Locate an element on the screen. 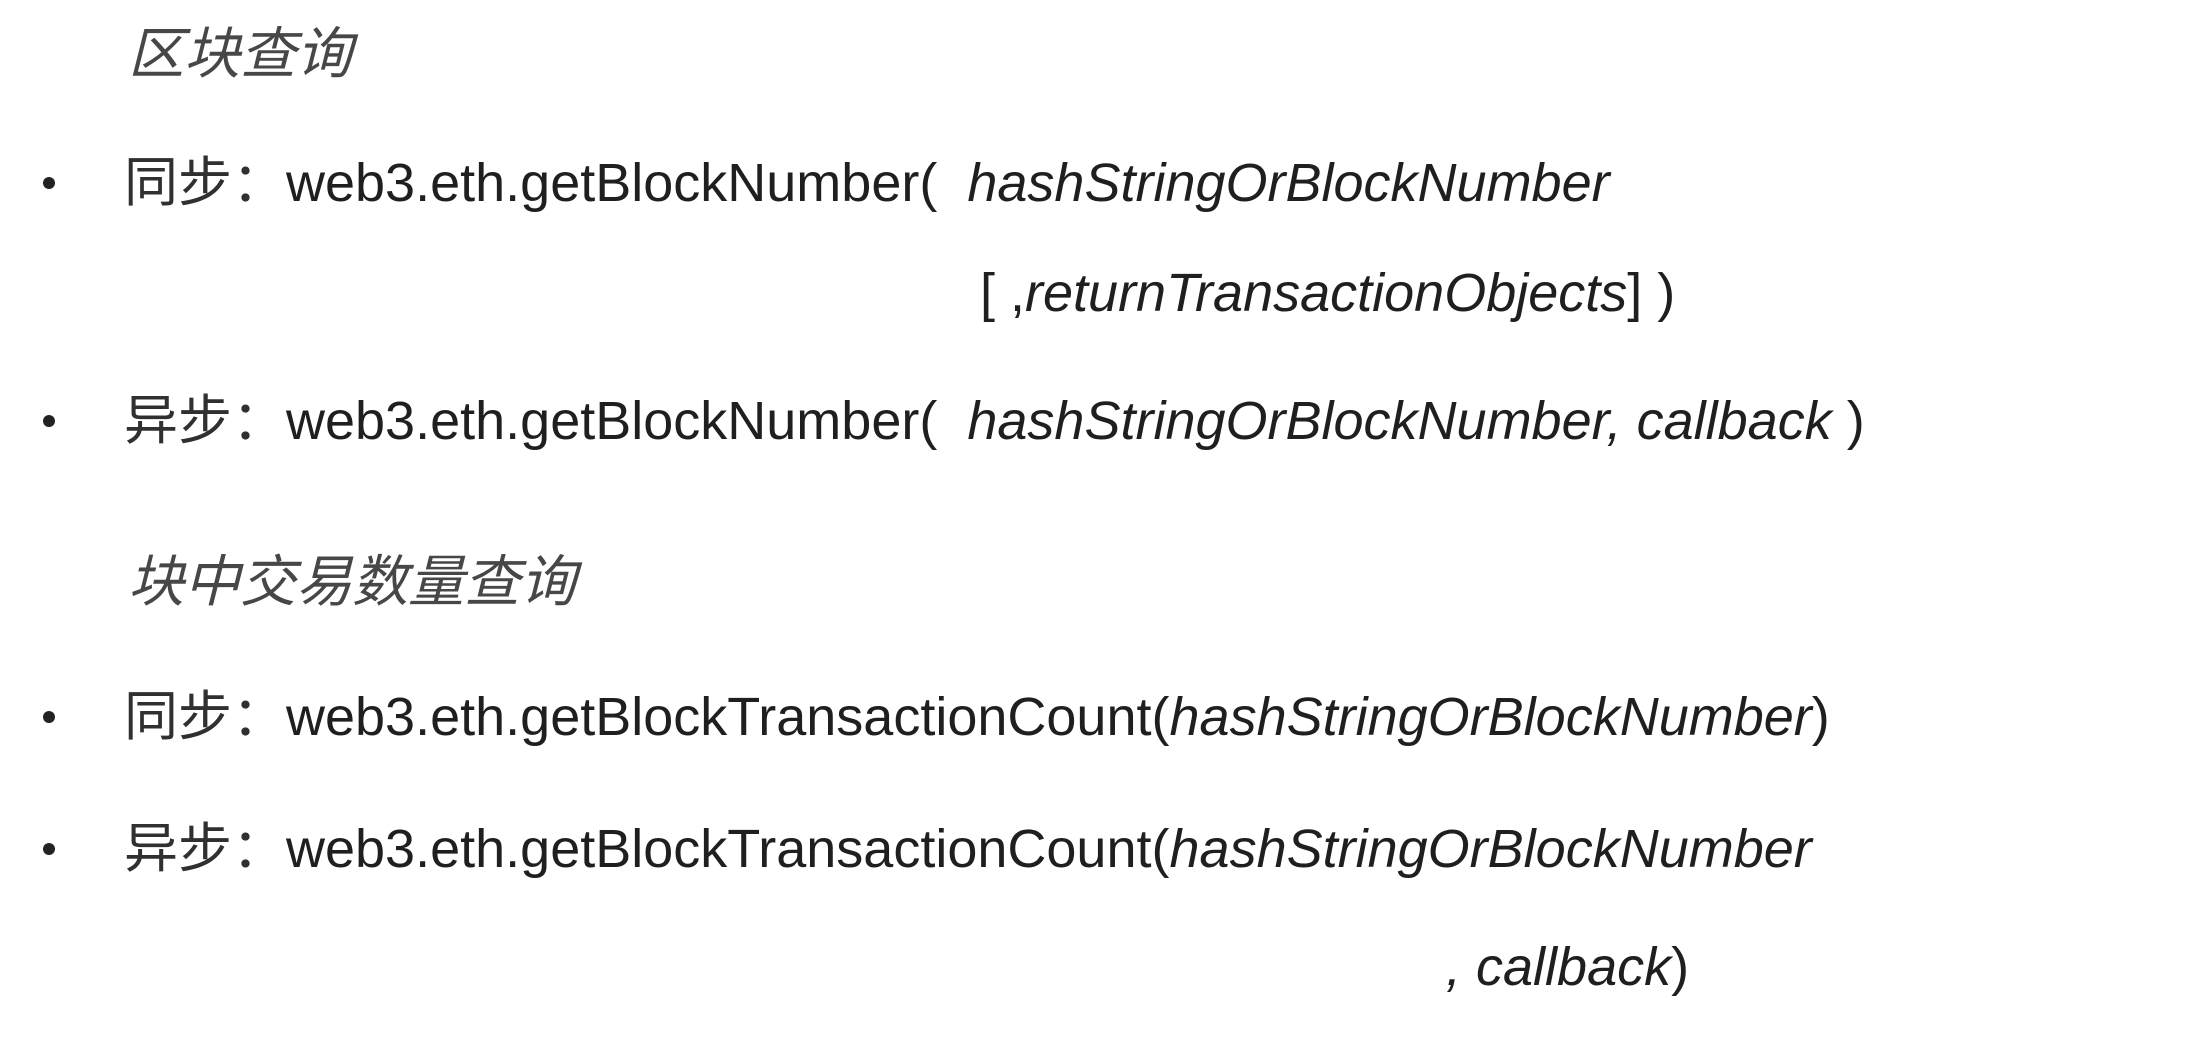  section-heading-tx-count-query: 块中交易数量查询 is located at coordinates (352, 582).